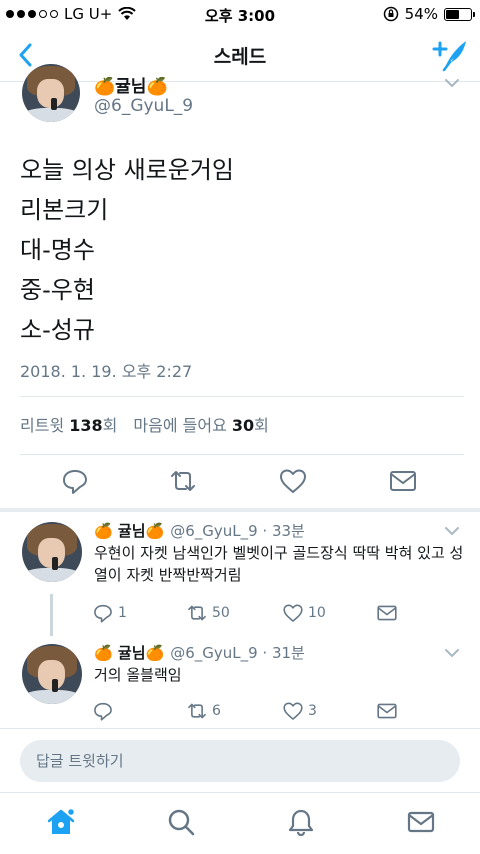  I want to click on retweet-button: 6, so click(234, 711).